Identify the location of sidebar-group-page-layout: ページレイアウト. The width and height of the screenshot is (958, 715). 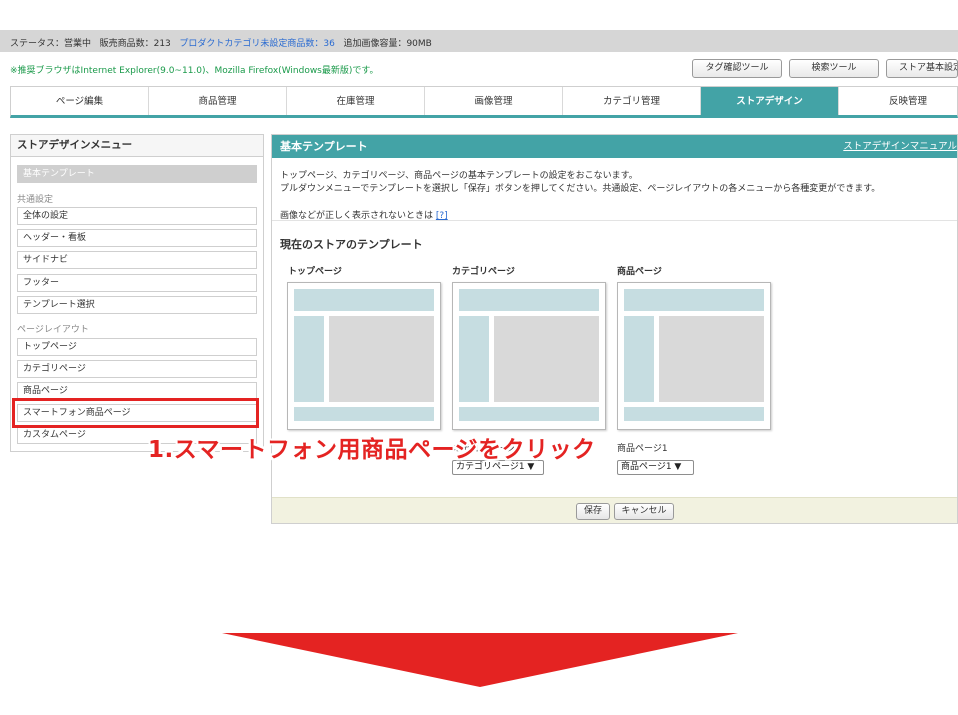
(53, 330).